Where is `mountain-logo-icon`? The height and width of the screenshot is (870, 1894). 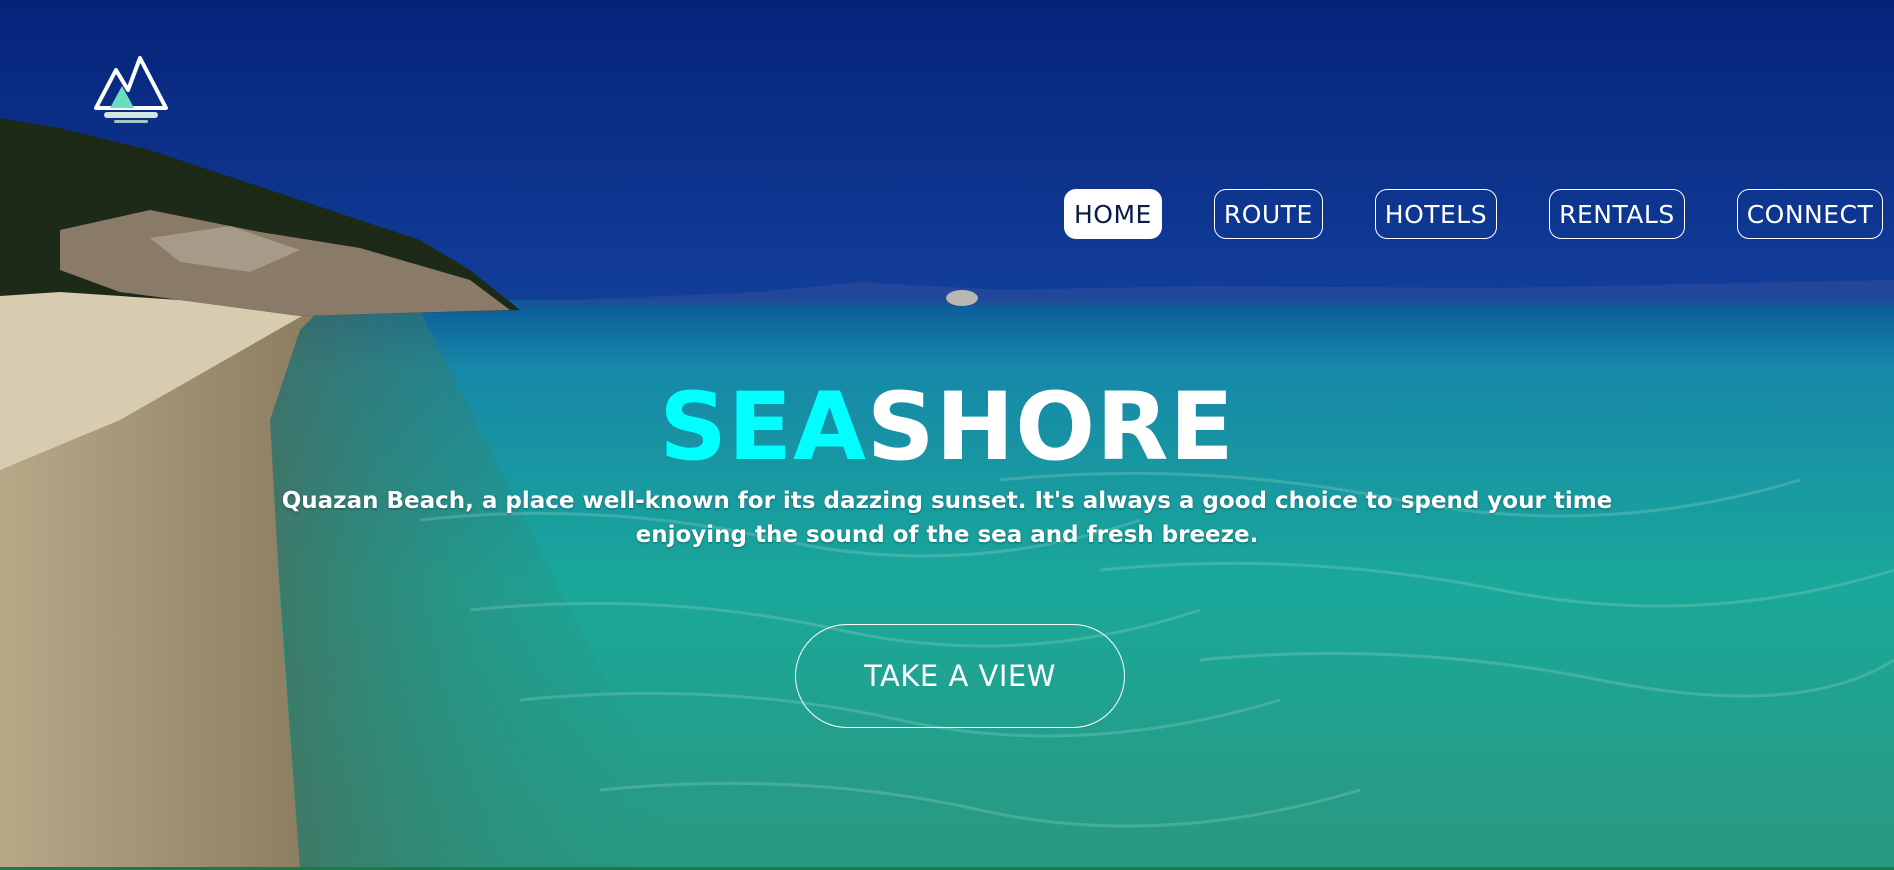
mountain-logo-icon is located at coordinates (131, 89).